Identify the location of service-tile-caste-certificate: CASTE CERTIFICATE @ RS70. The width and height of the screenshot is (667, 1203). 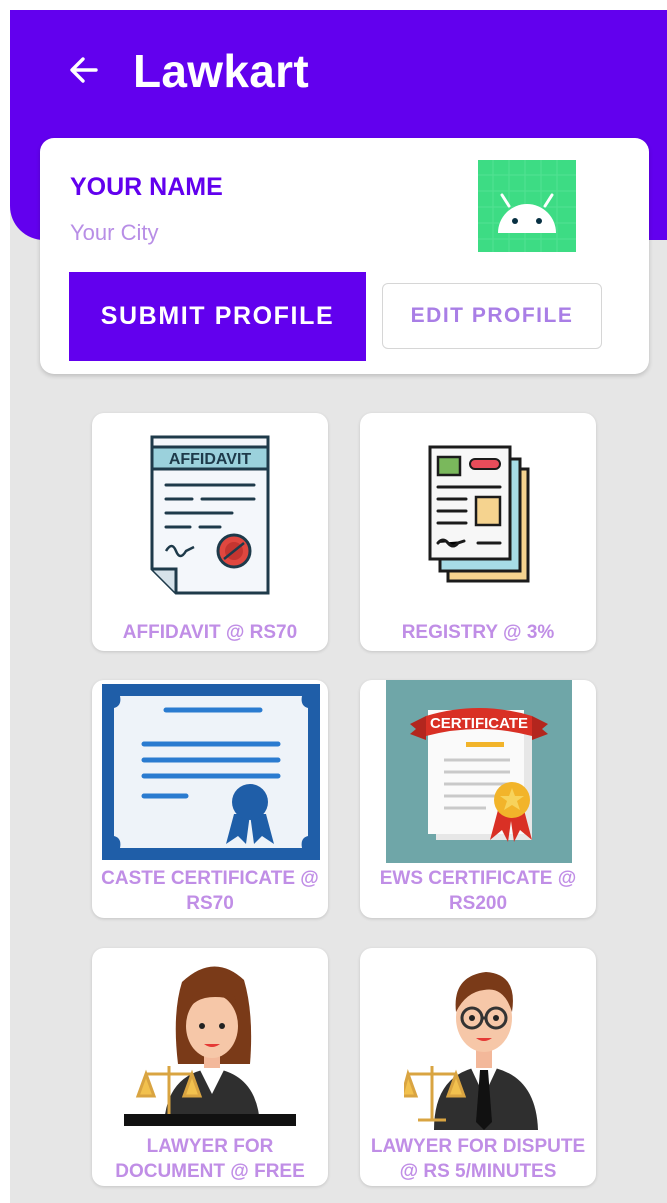
(210, 799).